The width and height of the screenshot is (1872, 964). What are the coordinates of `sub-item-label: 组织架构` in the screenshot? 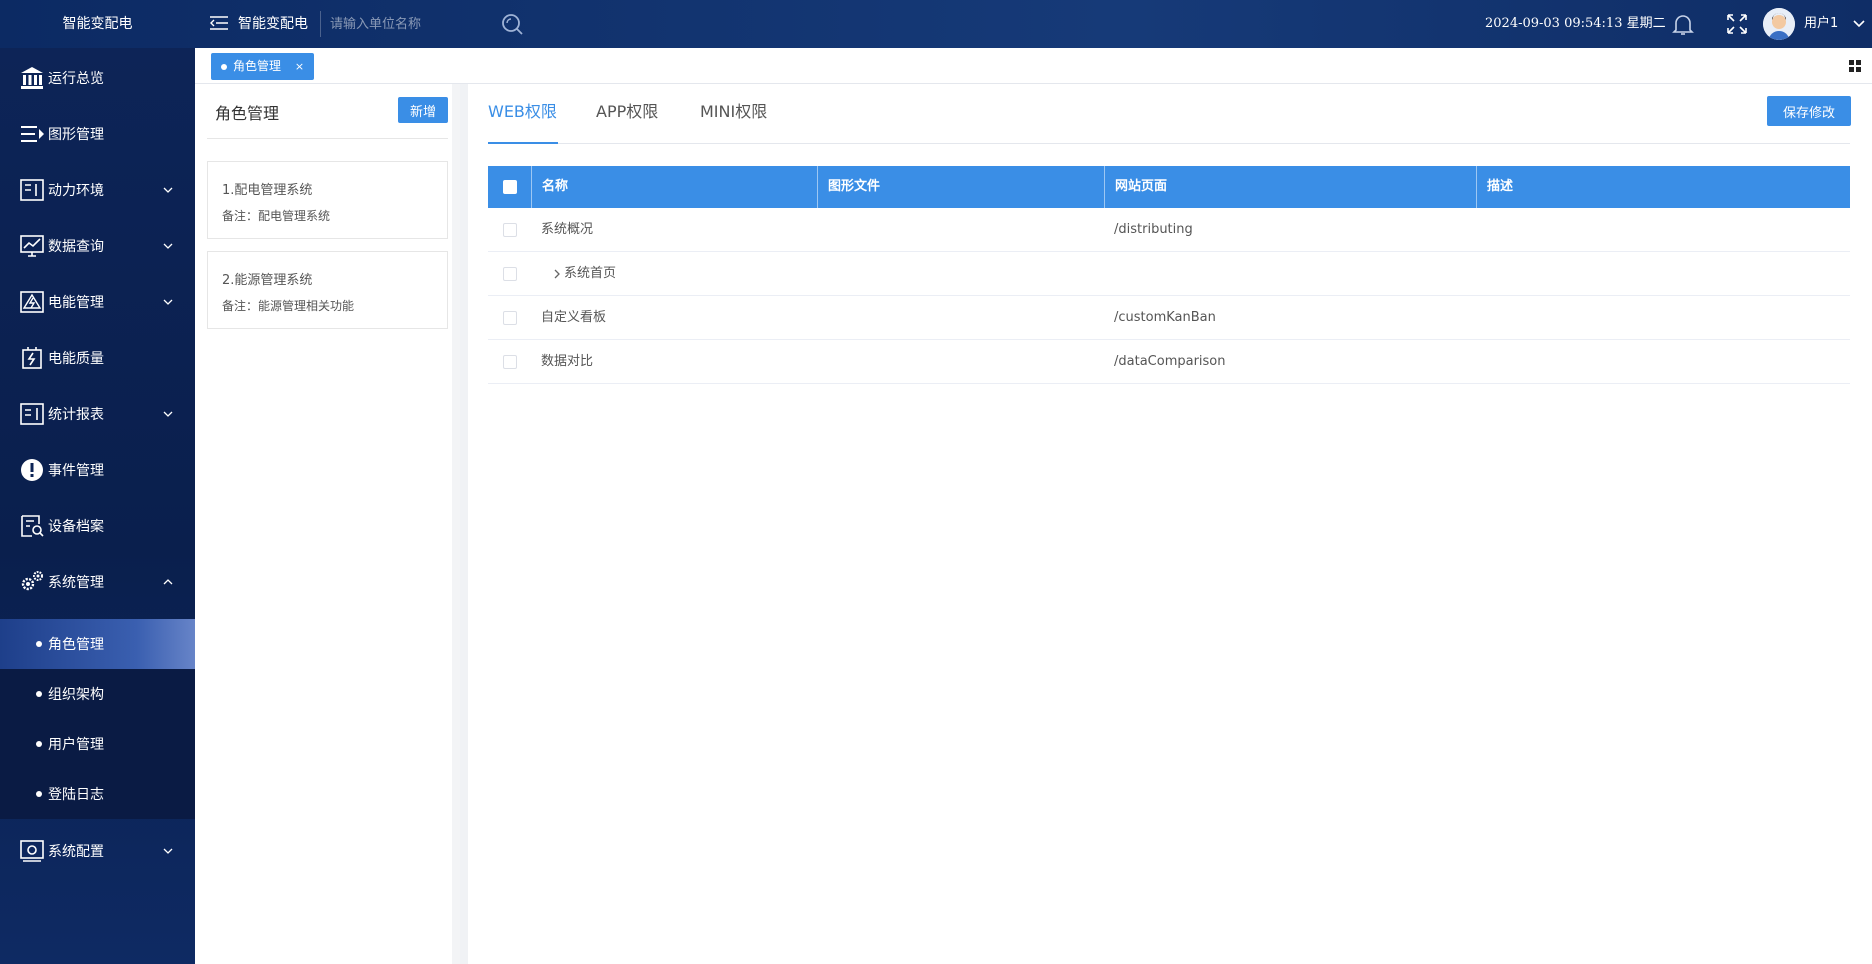 It's located at (76, 695).